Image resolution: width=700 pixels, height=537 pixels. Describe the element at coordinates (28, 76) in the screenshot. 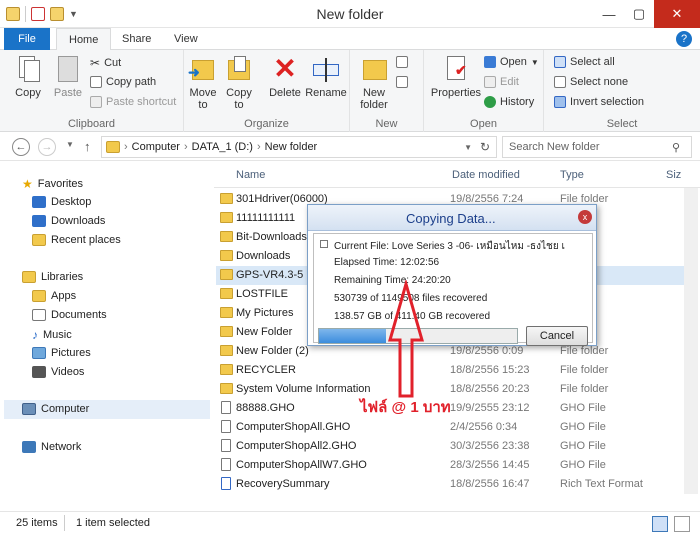

I see `copy-button: Copy` at that location.